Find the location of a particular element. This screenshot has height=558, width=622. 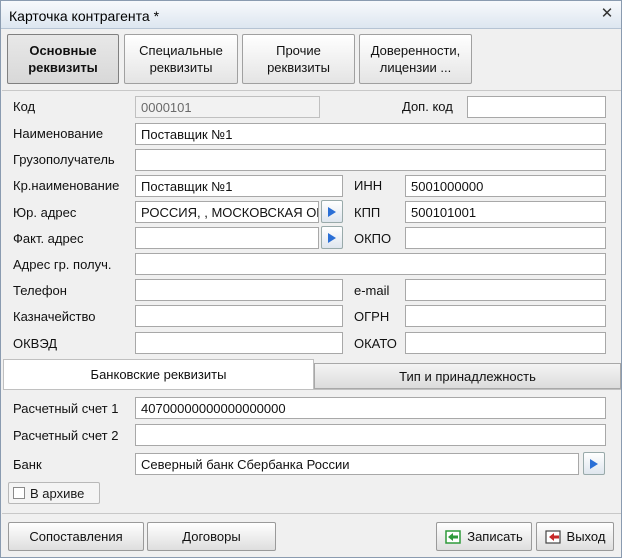

mappings-button: Сопоставления is located at coordinates (76, 536).